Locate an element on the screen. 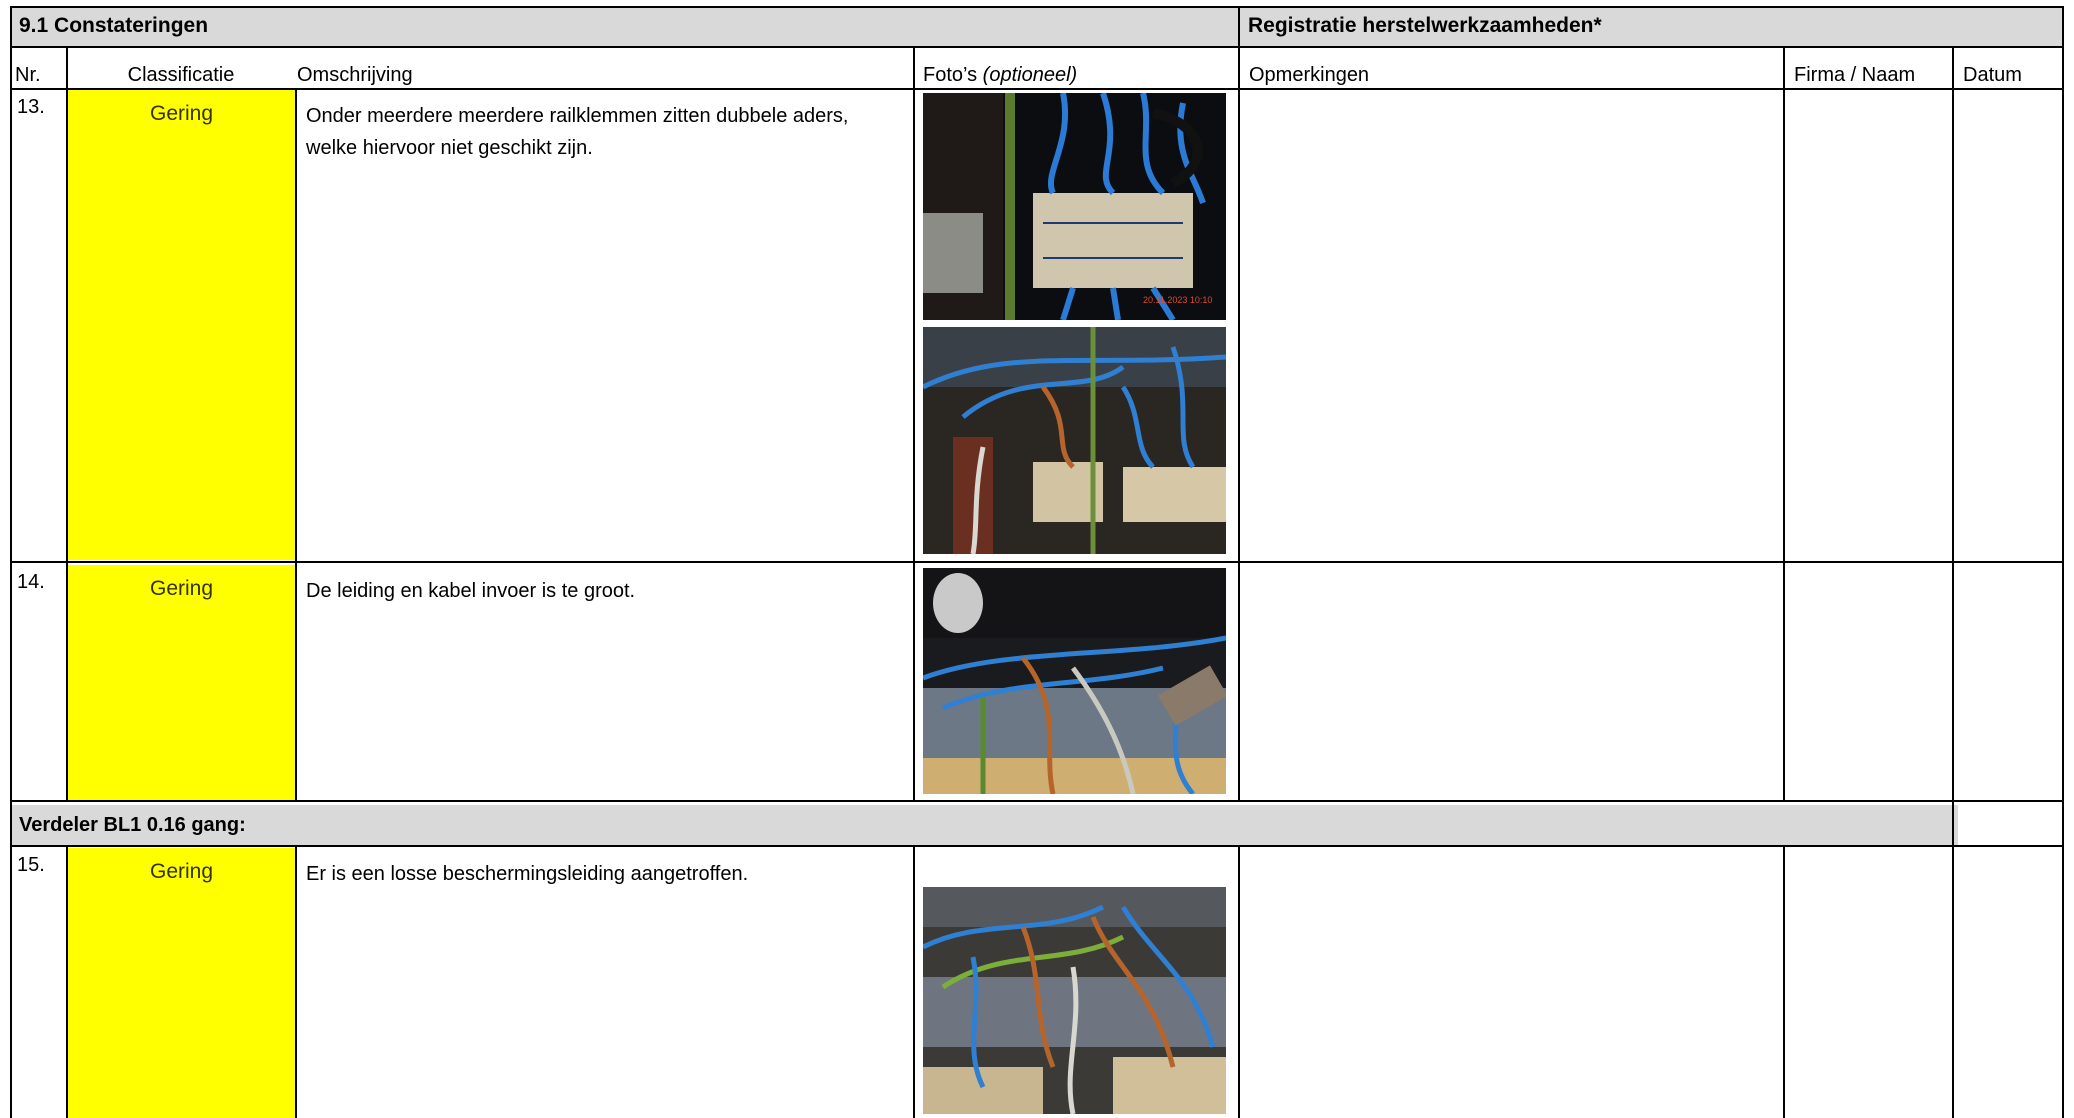  col-header-fotos-optional: (optioneel) is located at coordinates (1030, 75).